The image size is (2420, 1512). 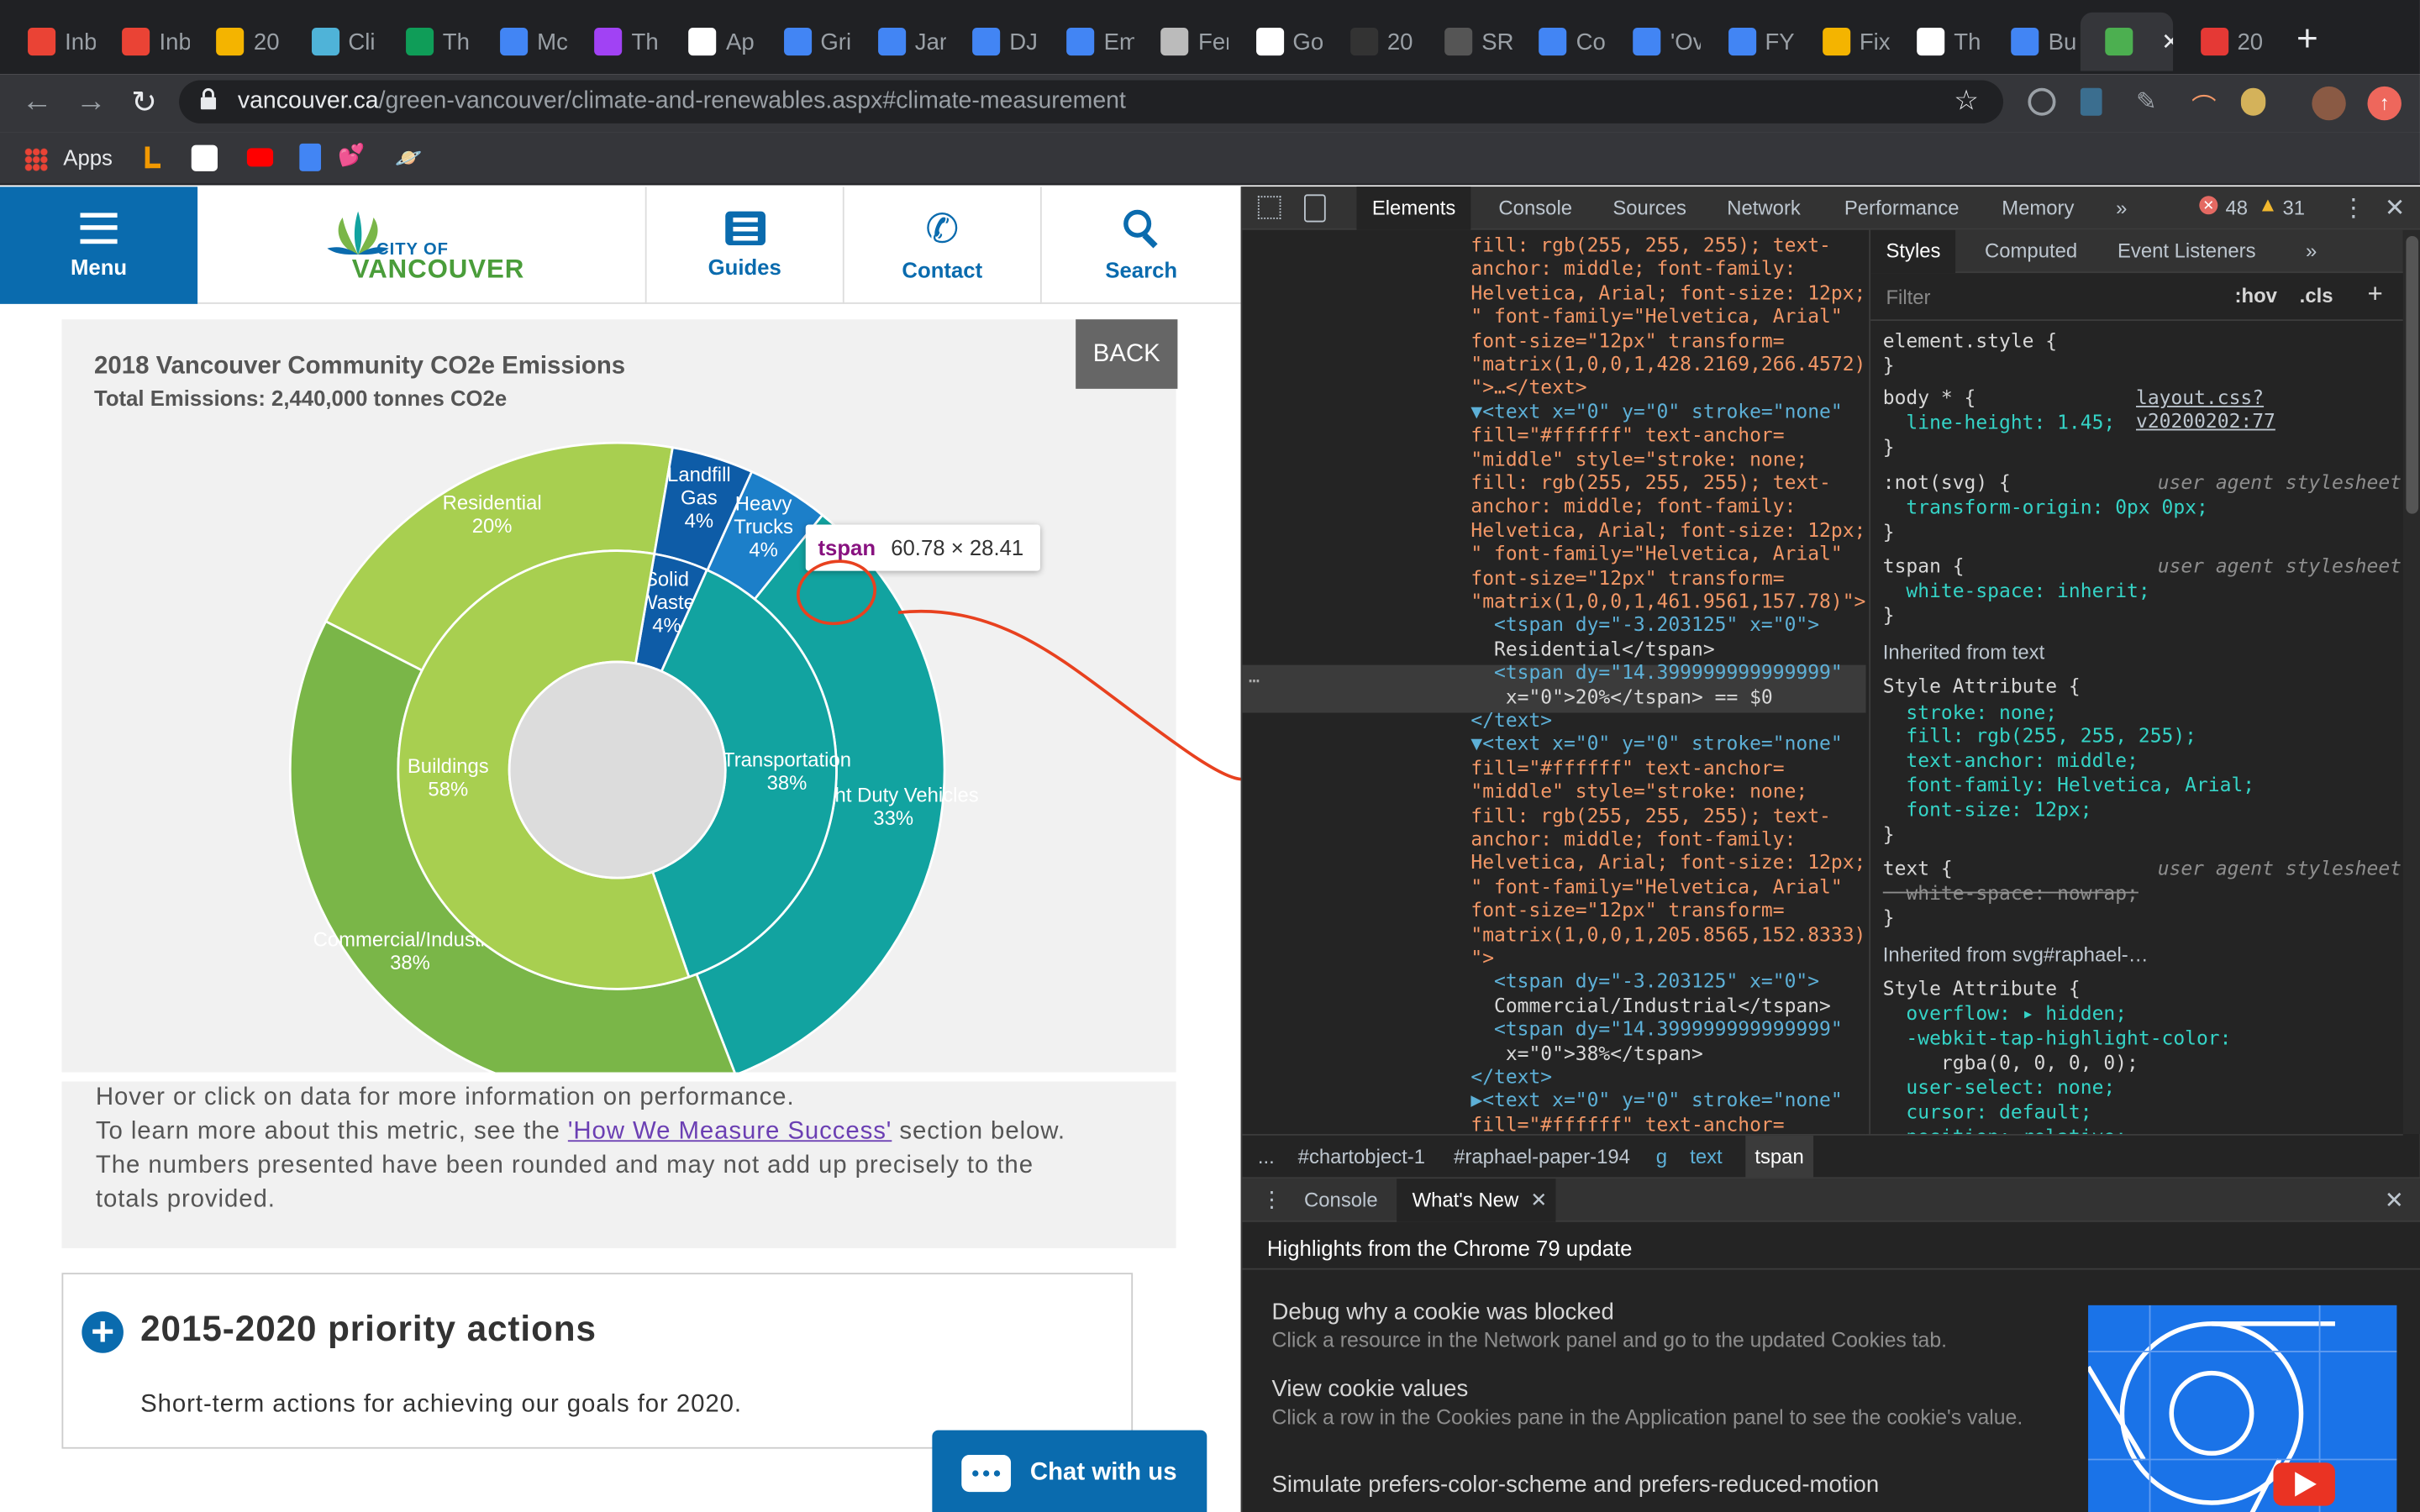 I want to click on browser-tab: Ap, so click(x=710, y=42).